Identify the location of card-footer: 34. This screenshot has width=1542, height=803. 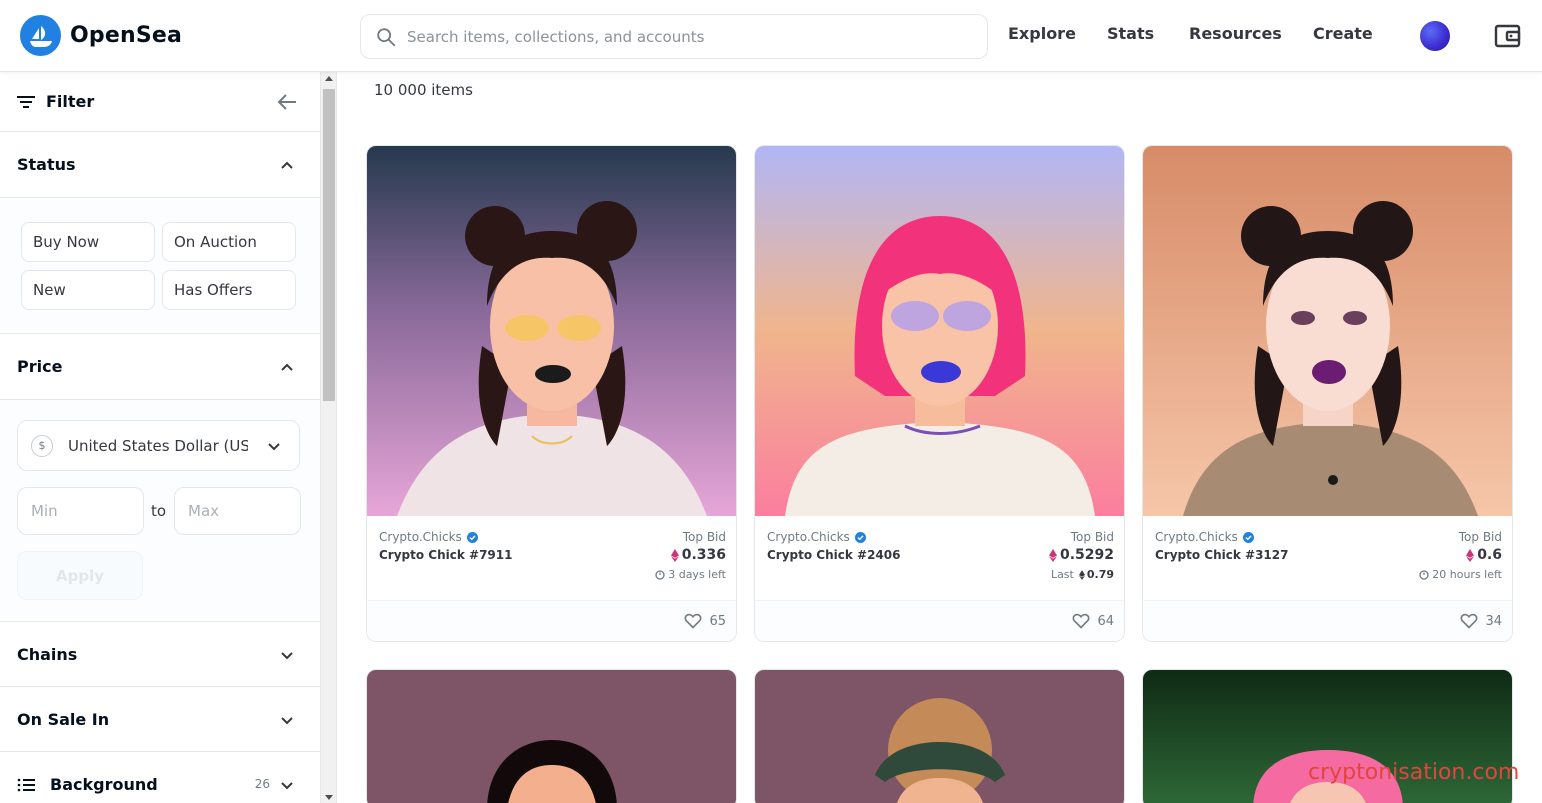
(1327, 620).